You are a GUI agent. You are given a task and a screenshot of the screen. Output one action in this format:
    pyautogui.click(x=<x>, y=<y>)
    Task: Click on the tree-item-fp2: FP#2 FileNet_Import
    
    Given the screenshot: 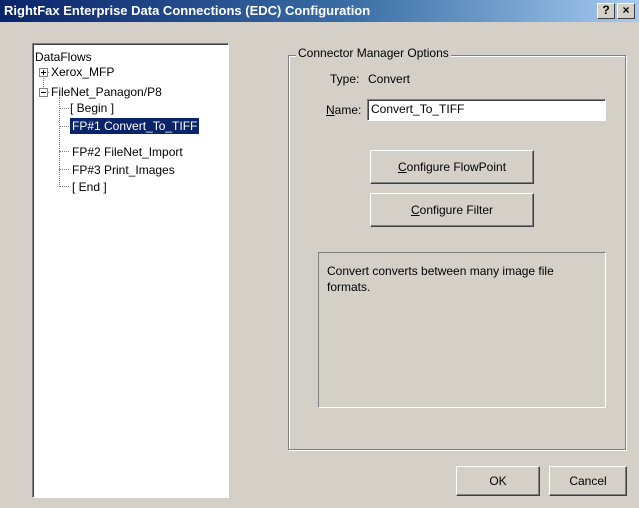 What is the action you would take?
    pyautogui.click(x=127, y=152)
    